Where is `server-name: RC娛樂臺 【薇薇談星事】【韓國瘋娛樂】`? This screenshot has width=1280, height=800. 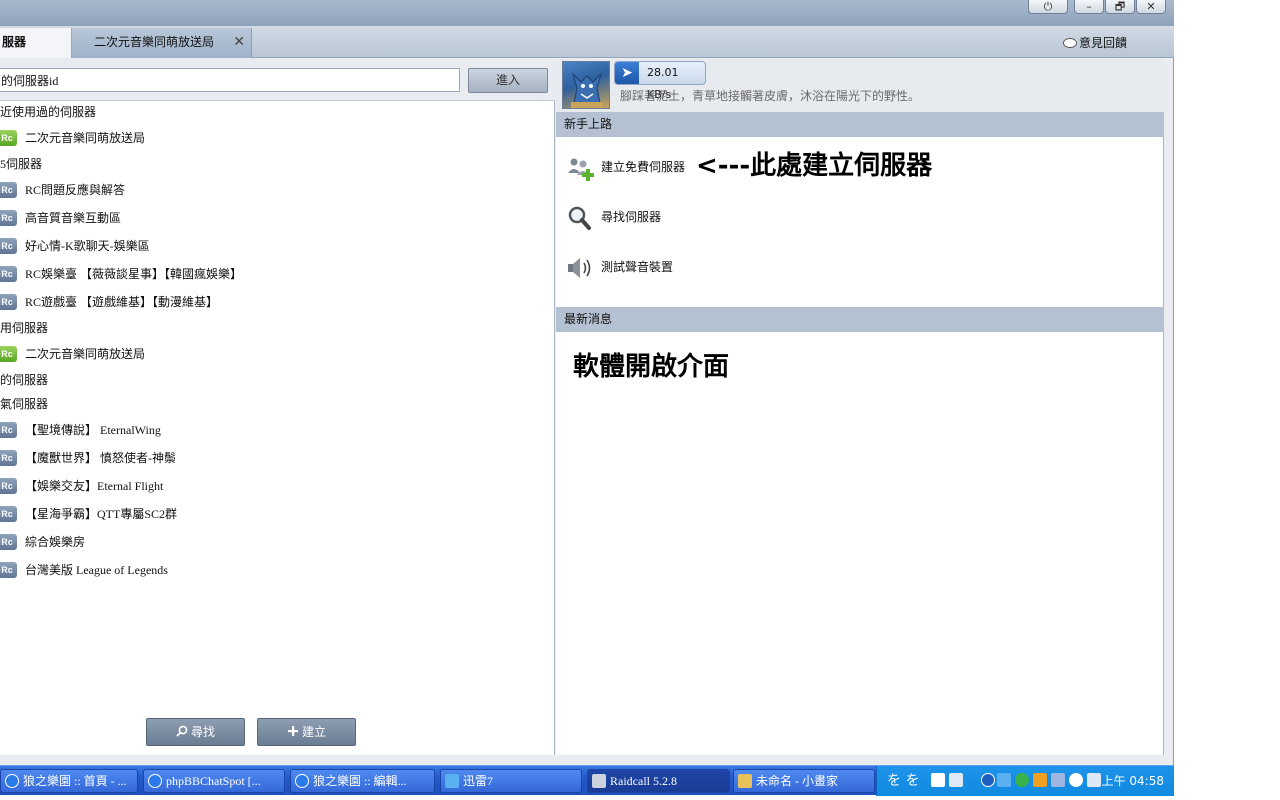 server-name: RC娛樂臺 【薇薇談星事】【韓國瘋娛樂】 is located at coordinates (134, 274).